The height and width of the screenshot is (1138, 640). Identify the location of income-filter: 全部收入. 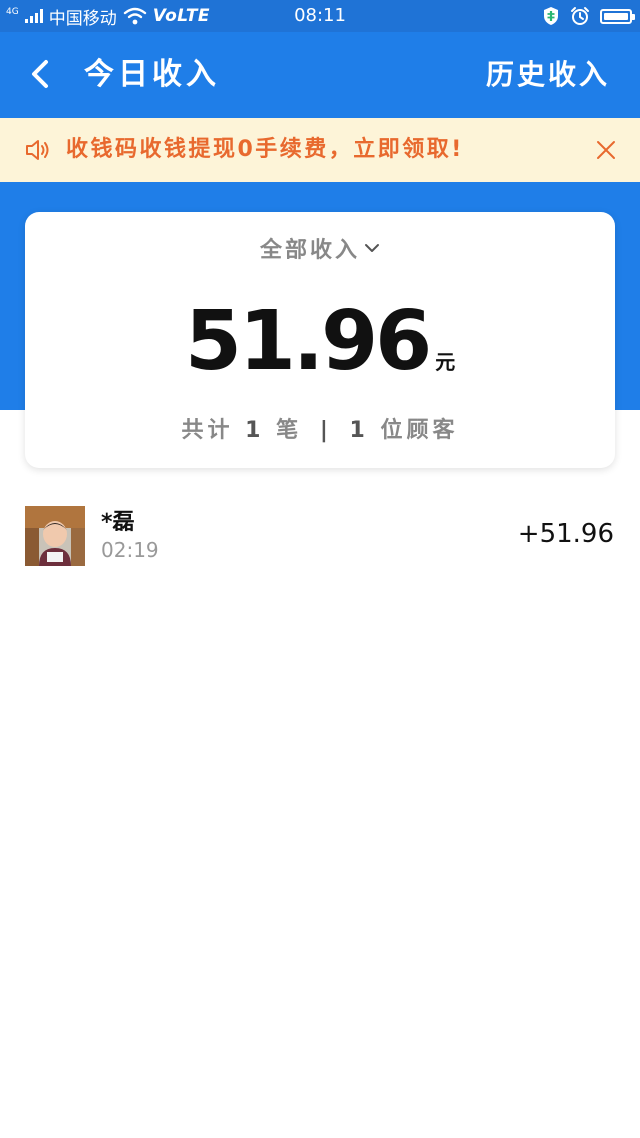
(320, 248).